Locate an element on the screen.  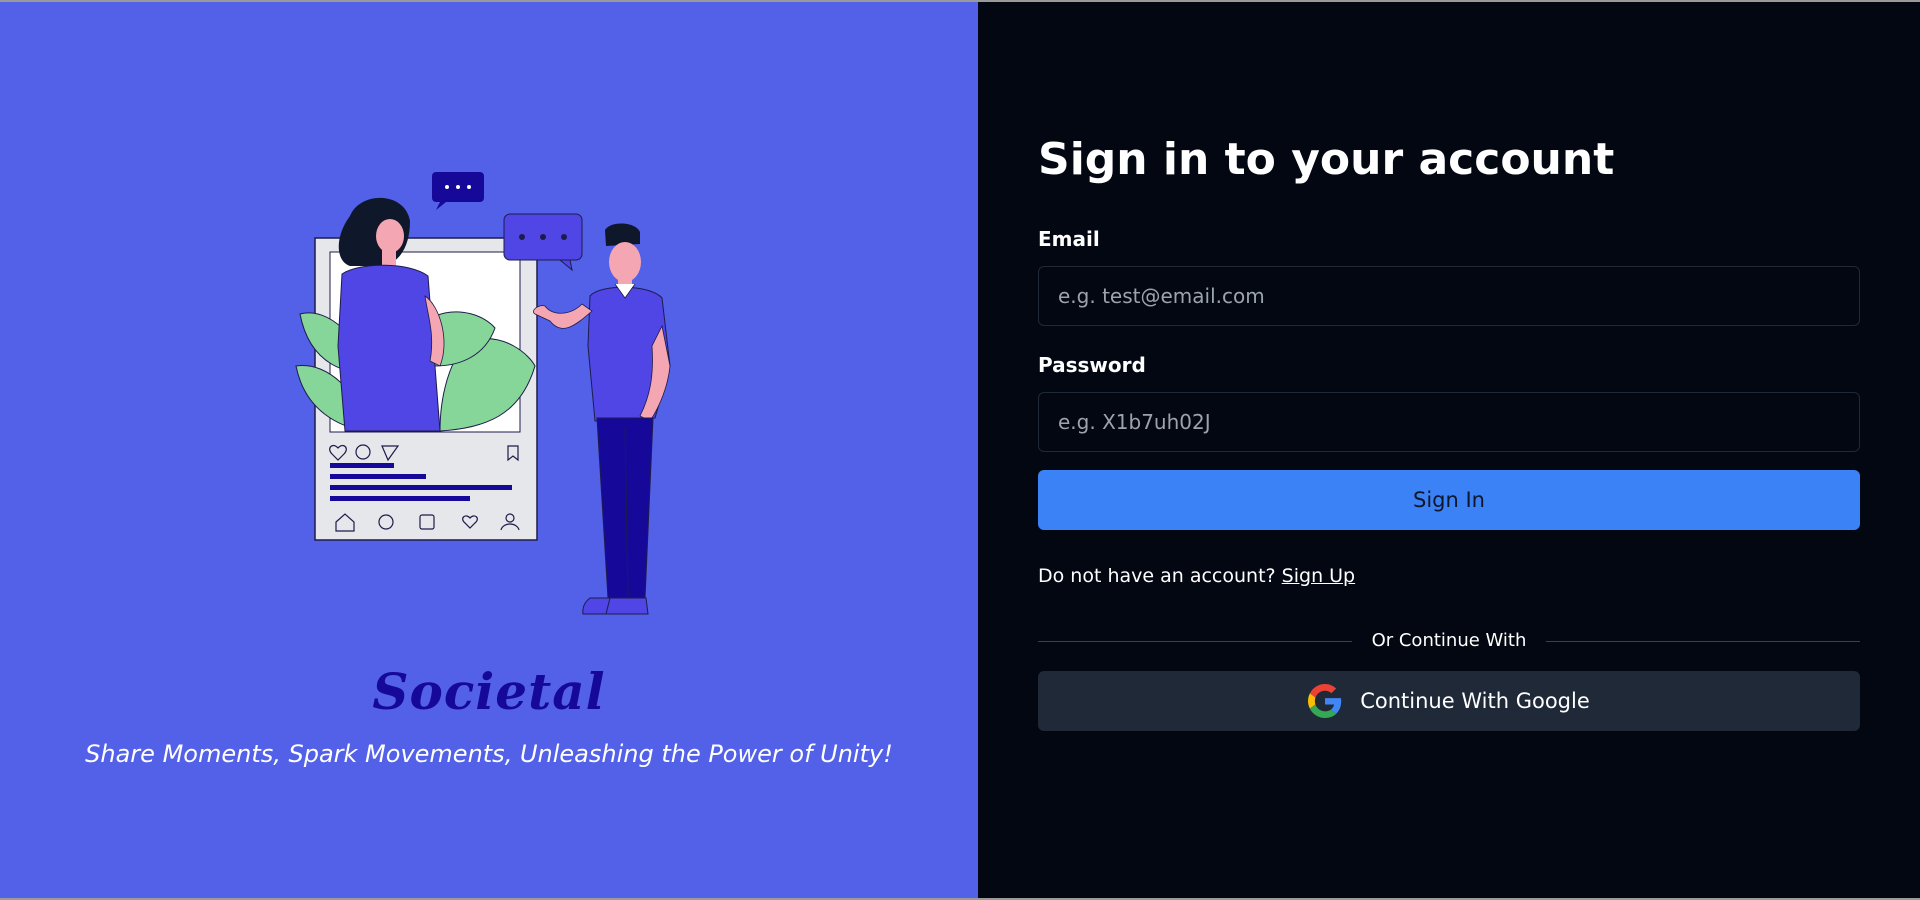
divider-line-right is located at coordinates (1703, 641).